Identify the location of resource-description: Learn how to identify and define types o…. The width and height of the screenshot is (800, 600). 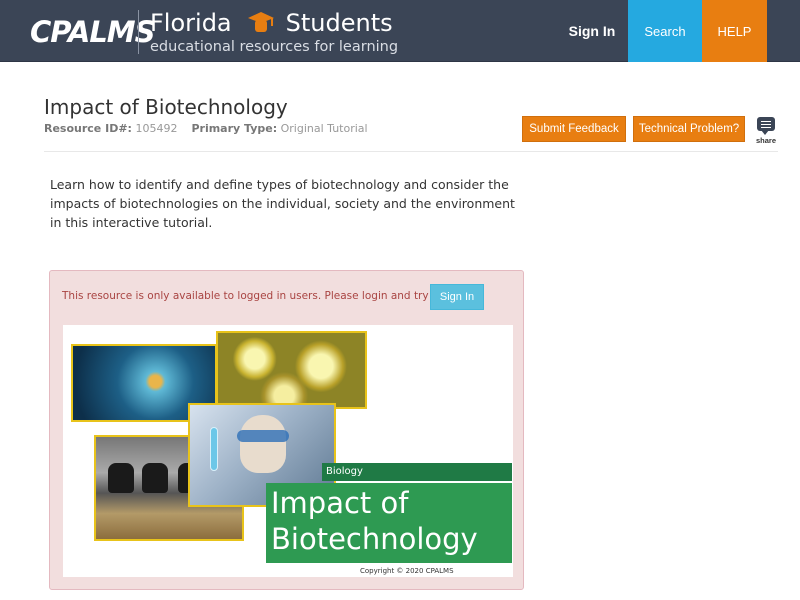
(282, 203).